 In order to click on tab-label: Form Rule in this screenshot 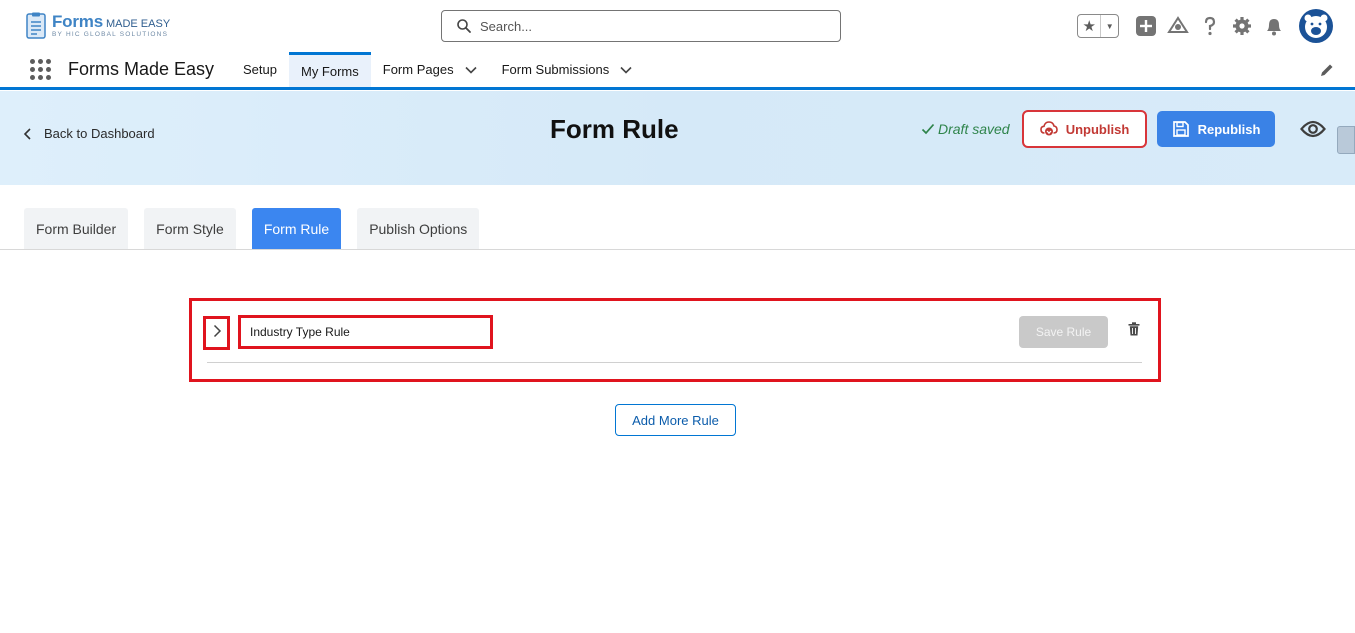, I will do `click(296, 228)`.